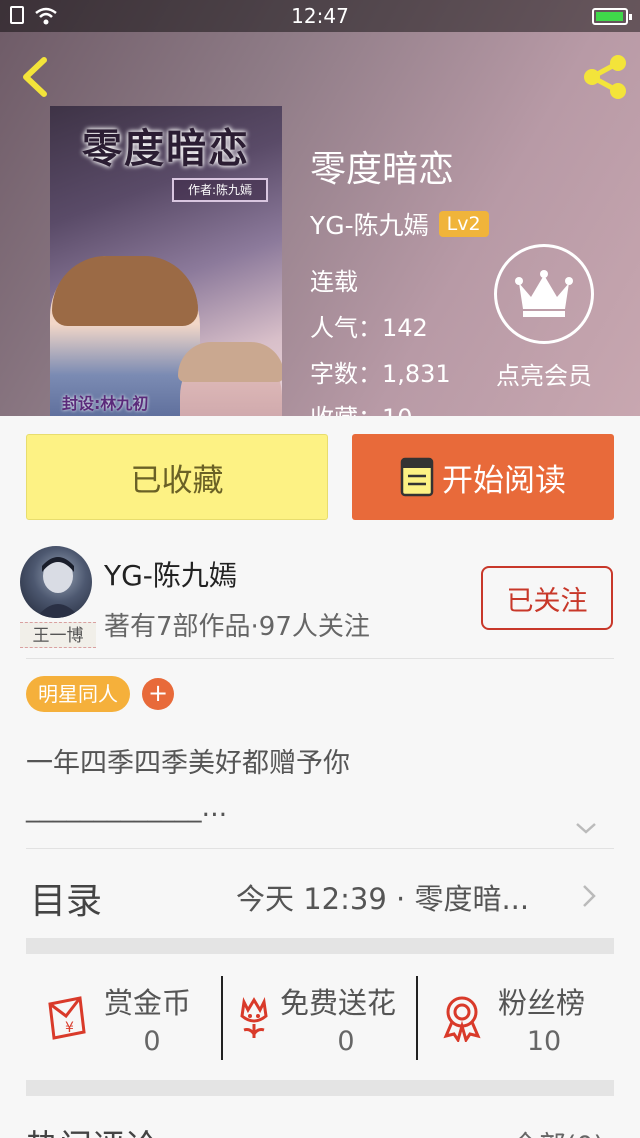 The image size is (640, 1138). What do you see at coordinates (605, 77) in the screenshot?
I see `share-button` at bounding box center [605, 77].